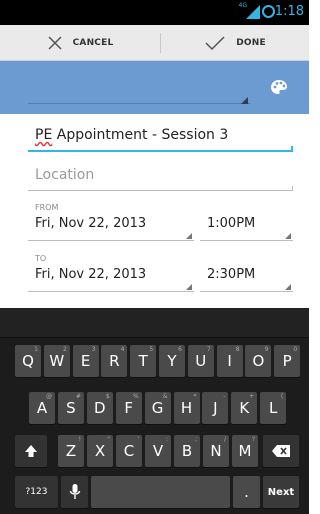  I want to click on key-l: L(, so click(273, 408).